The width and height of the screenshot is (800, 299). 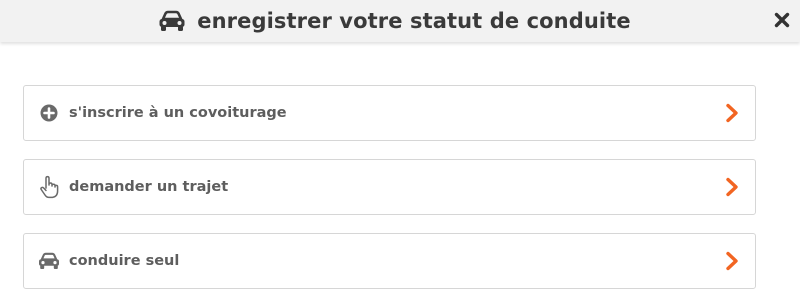 What do you see at coordinates (124, 261) in the screenshot?
I see `option-label: conduire seul` at bounding box center [124, 261].